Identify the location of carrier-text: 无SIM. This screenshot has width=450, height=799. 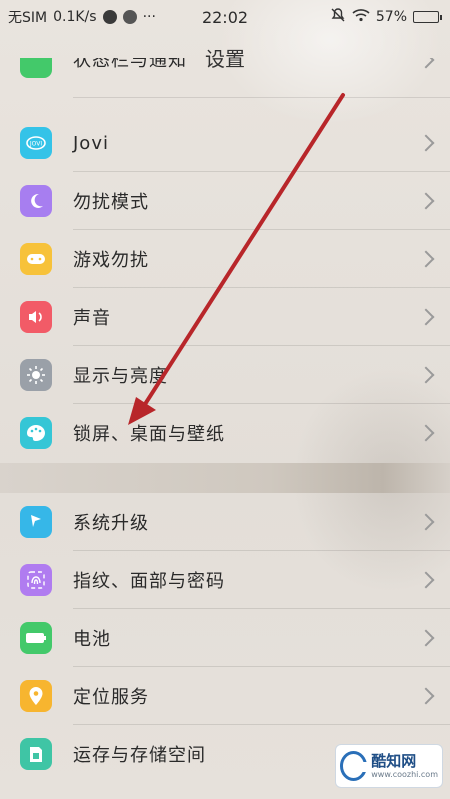
(28, 18).